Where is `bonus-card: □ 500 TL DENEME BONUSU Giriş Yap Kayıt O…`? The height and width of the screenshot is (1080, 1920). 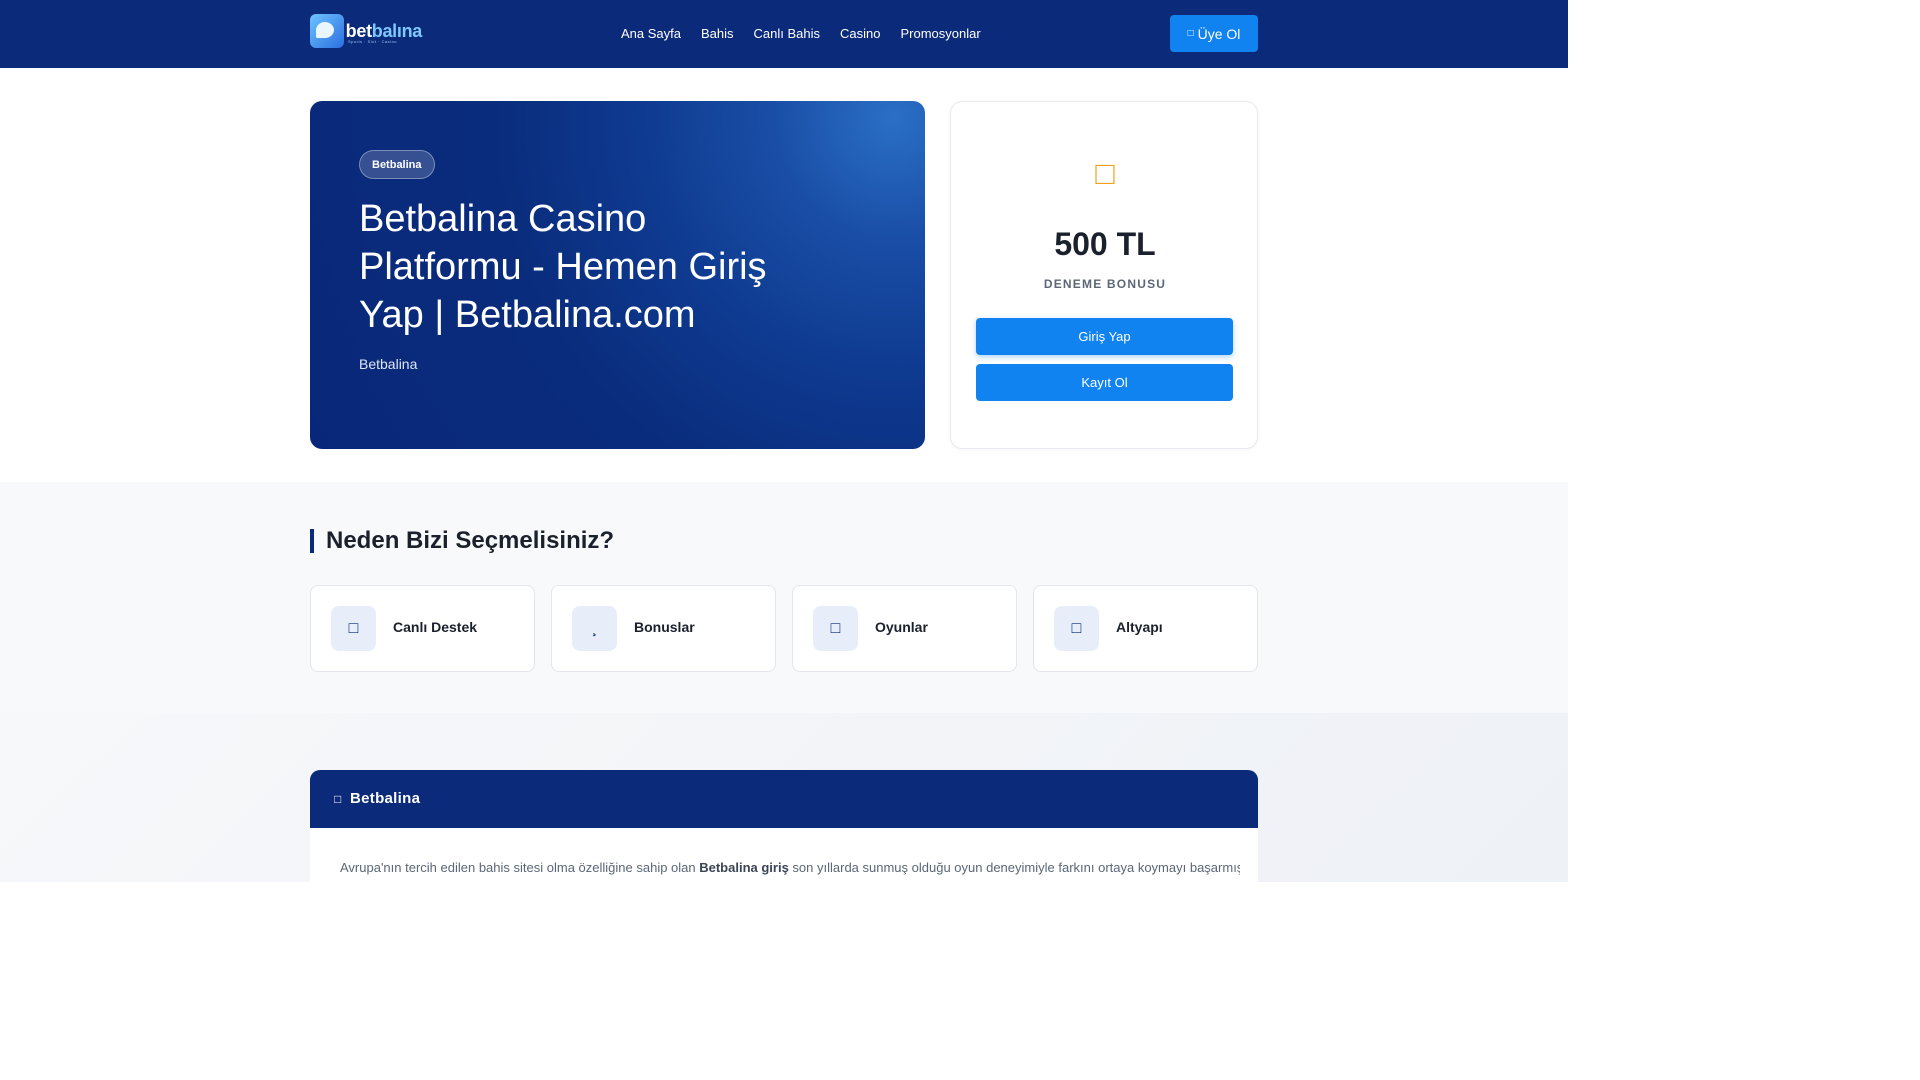
bonus-card: □ 500 TL DENEME BONUSU Giriş Yap Kayıt O… is located at coordinates (1104, 275).